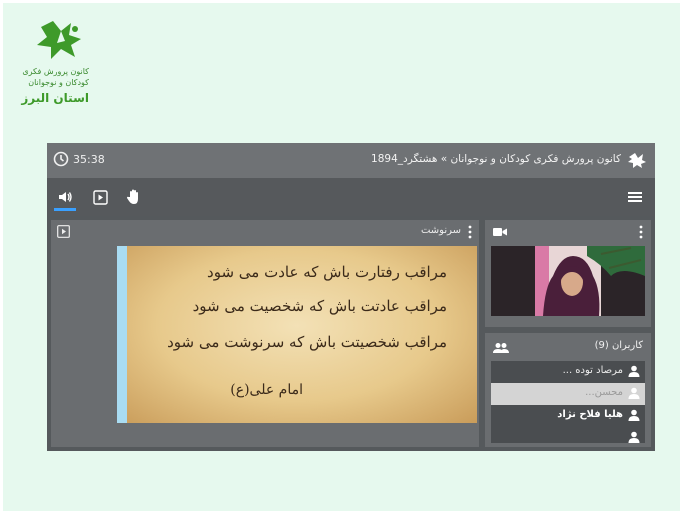 This screenshot has height=514, width=683. I want to click on raise-hand-icon, so click(132, 196).